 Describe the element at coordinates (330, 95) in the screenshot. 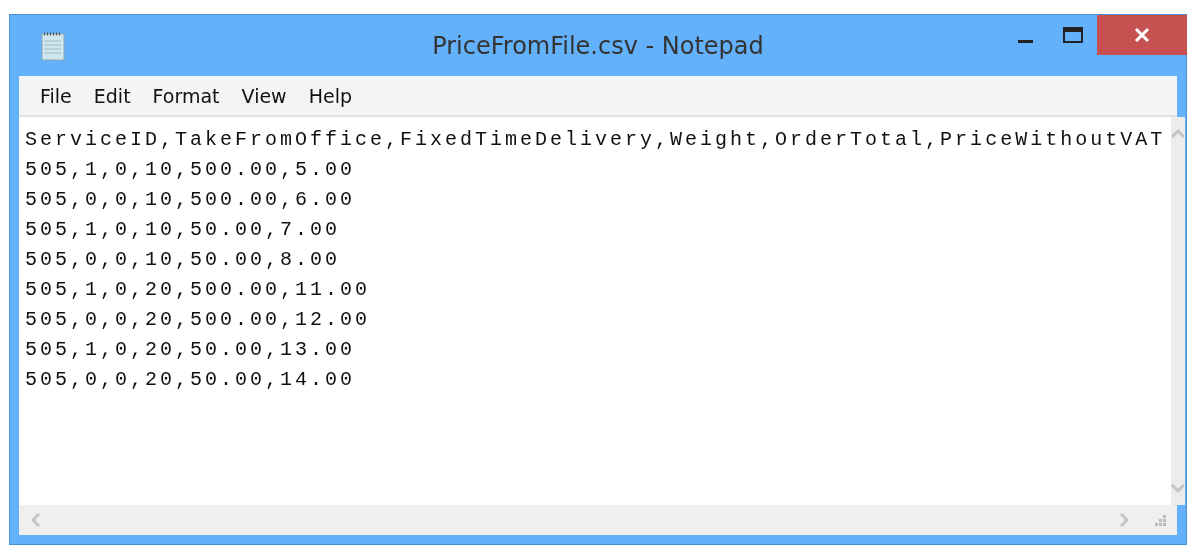

I see `menu-item: Help` at that location.